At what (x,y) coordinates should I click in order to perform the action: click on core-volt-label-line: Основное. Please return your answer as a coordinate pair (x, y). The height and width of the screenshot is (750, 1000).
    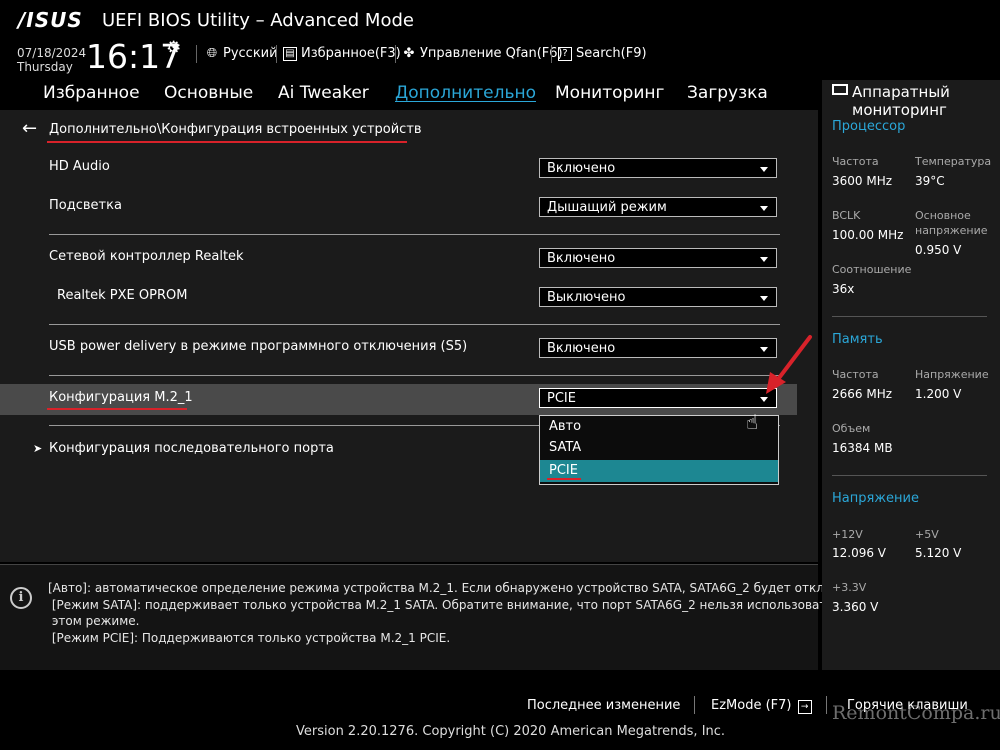
    Looking at the image, I should click on (943, 215).